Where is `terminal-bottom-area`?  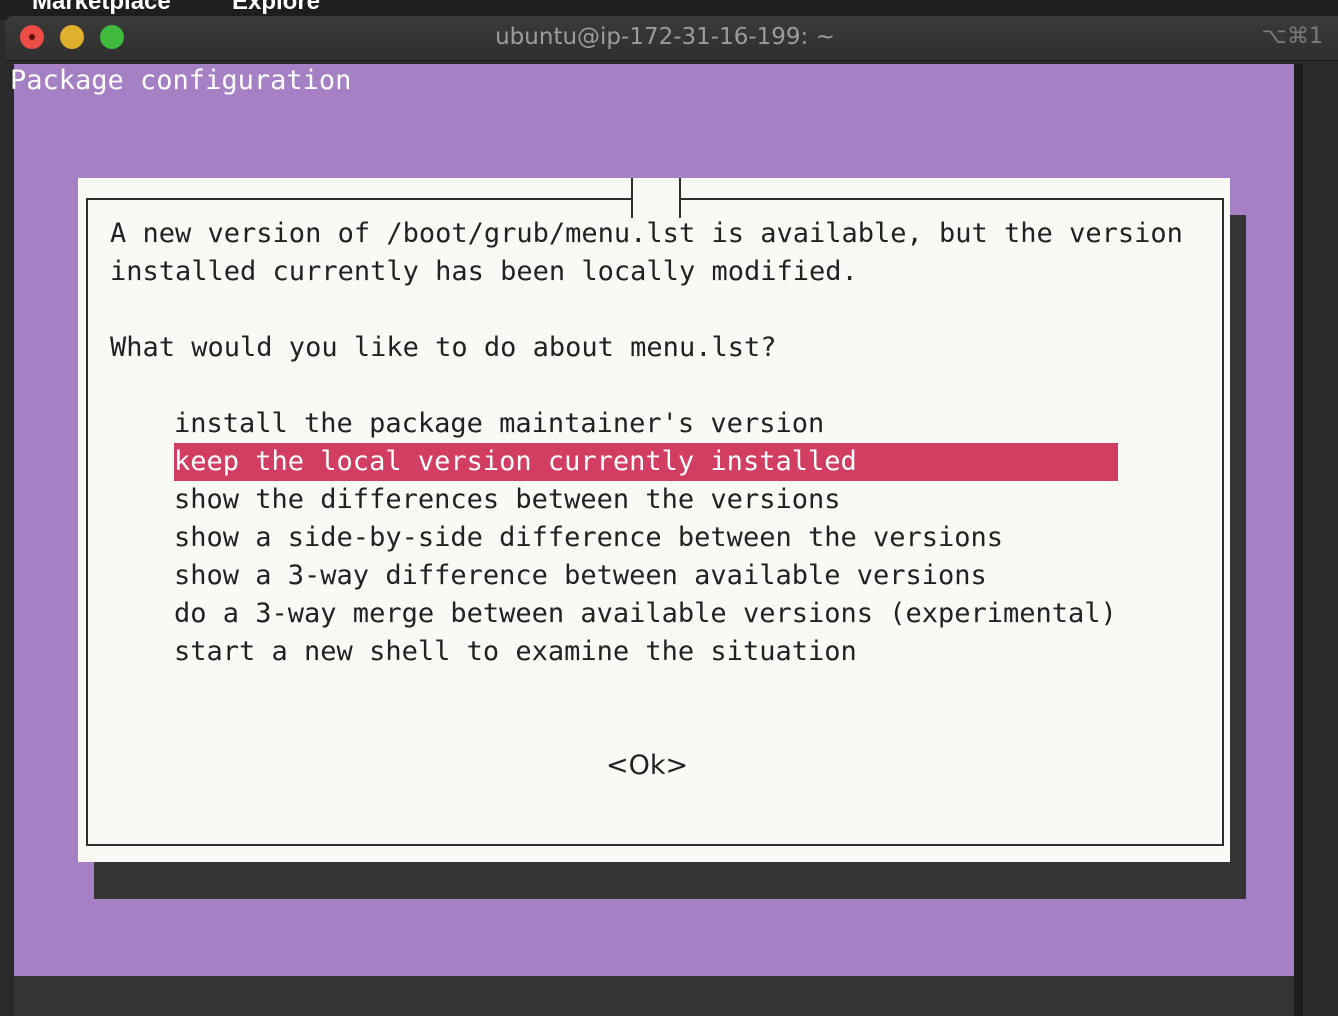 terminal-bottom-area is located at coordinates (654, 996).